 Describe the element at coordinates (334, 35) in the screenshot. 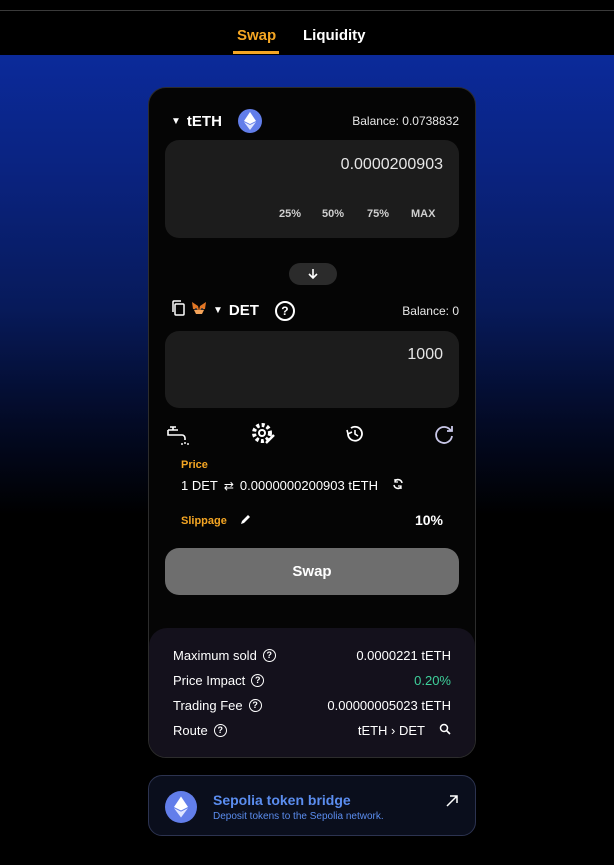

I see `tab-liquidity: Liquidity` at that location.